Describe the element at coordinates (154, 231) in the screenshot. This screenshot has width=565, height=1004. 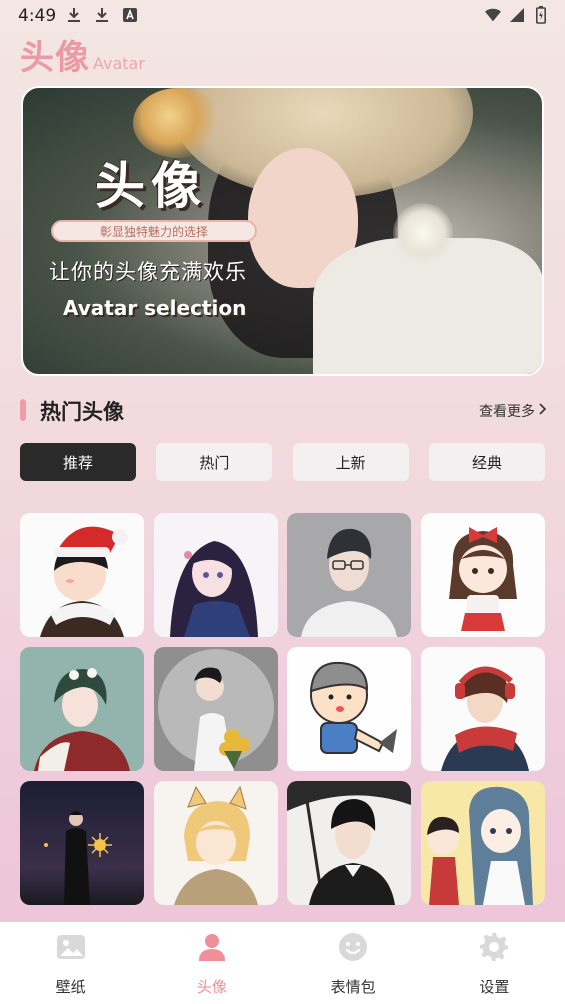
I see `banner-tagline: 彰显独特魅力的选择` at that location.